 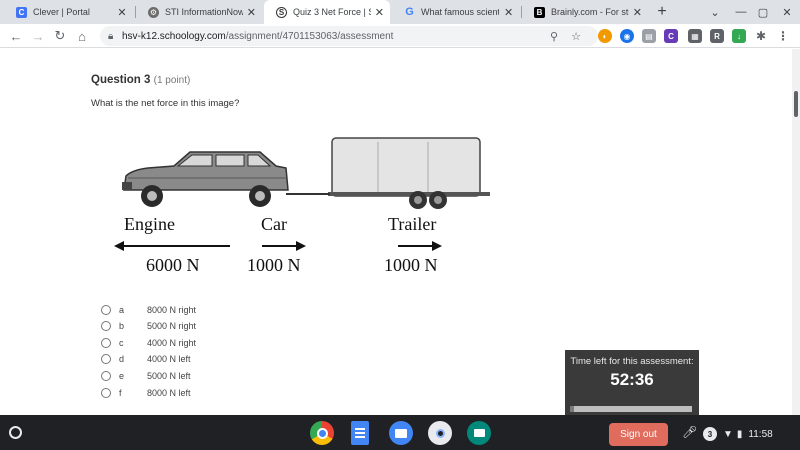 I want to click on tab-google: G What famous scientist ✕, so click(x=456, y=12).